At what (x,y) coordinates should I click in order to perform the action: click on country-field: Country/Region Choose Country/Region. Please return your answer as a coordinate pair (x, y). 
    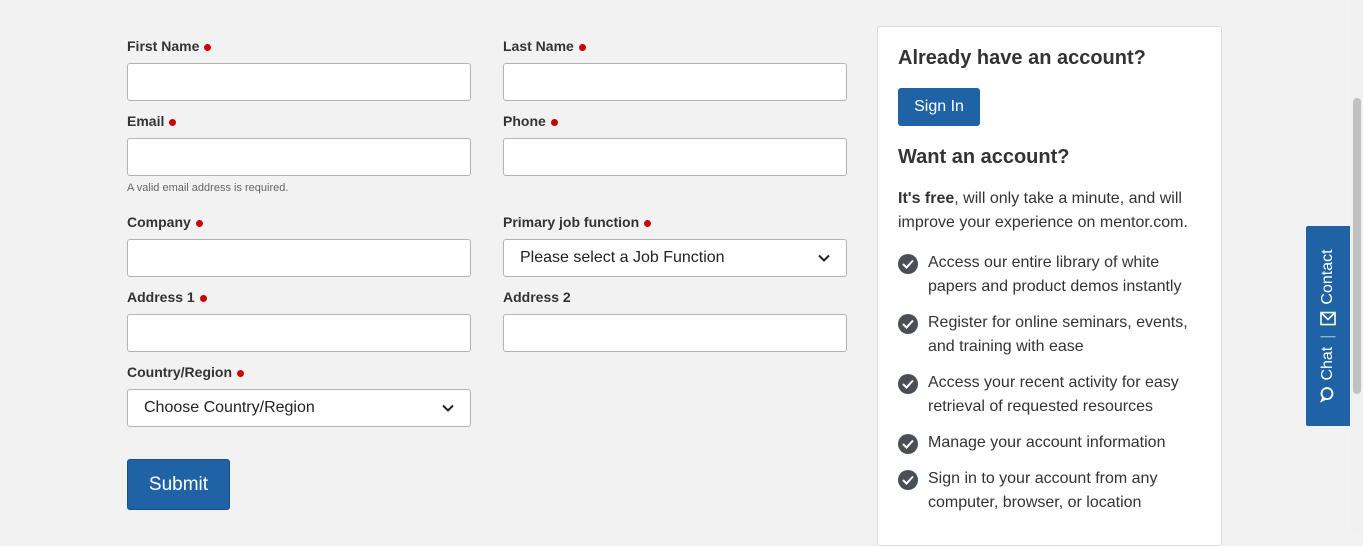
    Looking at the image, I should click on (299, 394).